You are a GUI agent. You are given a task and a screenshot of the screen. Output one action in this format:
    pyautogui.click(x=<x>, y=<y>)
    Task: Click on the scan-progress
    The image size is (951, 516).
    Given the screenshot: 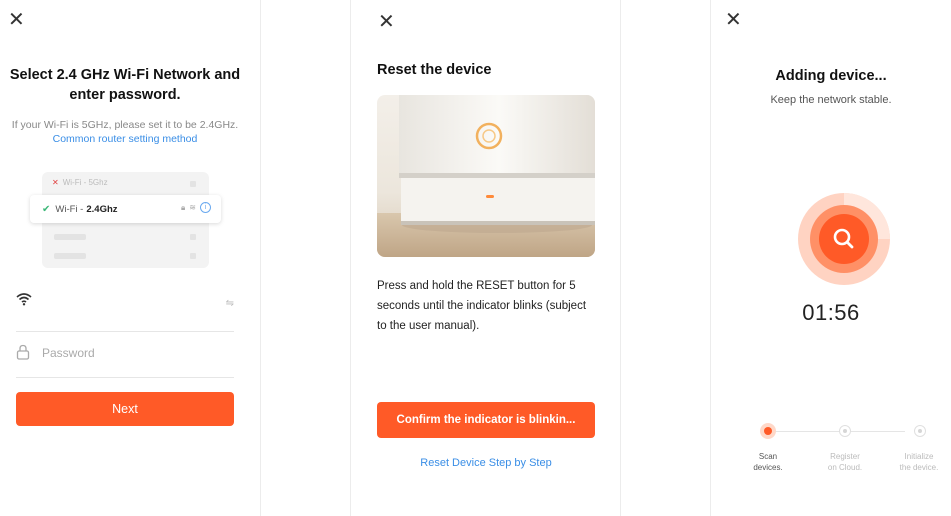 What is the action you would take?
    pyautogui.click(x=844, y=239)
    